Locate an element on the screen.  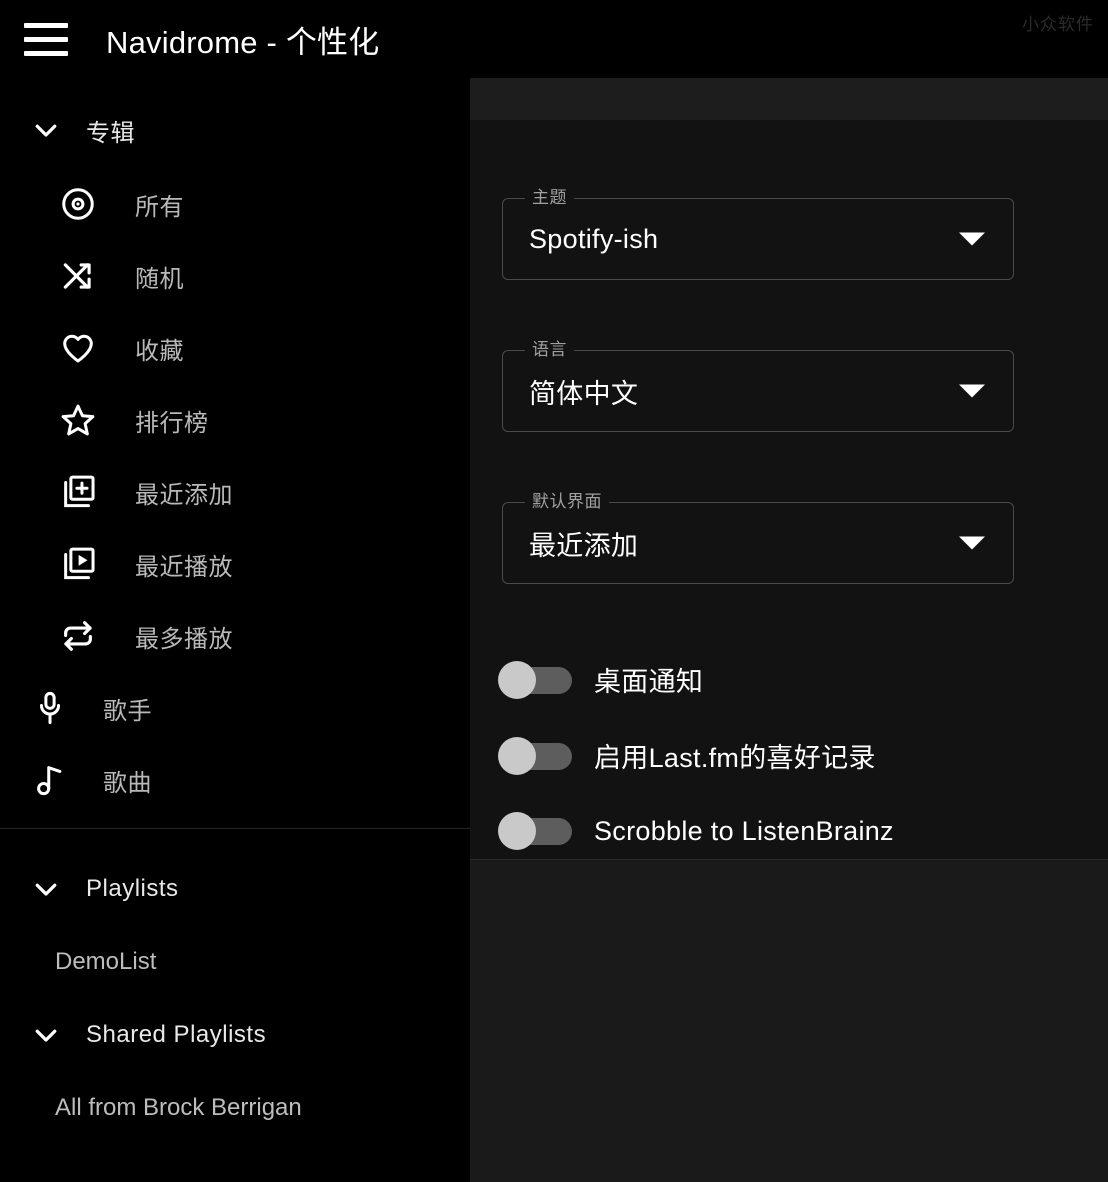
theme-select-label: 主题 is located at coordinates (549, 198).